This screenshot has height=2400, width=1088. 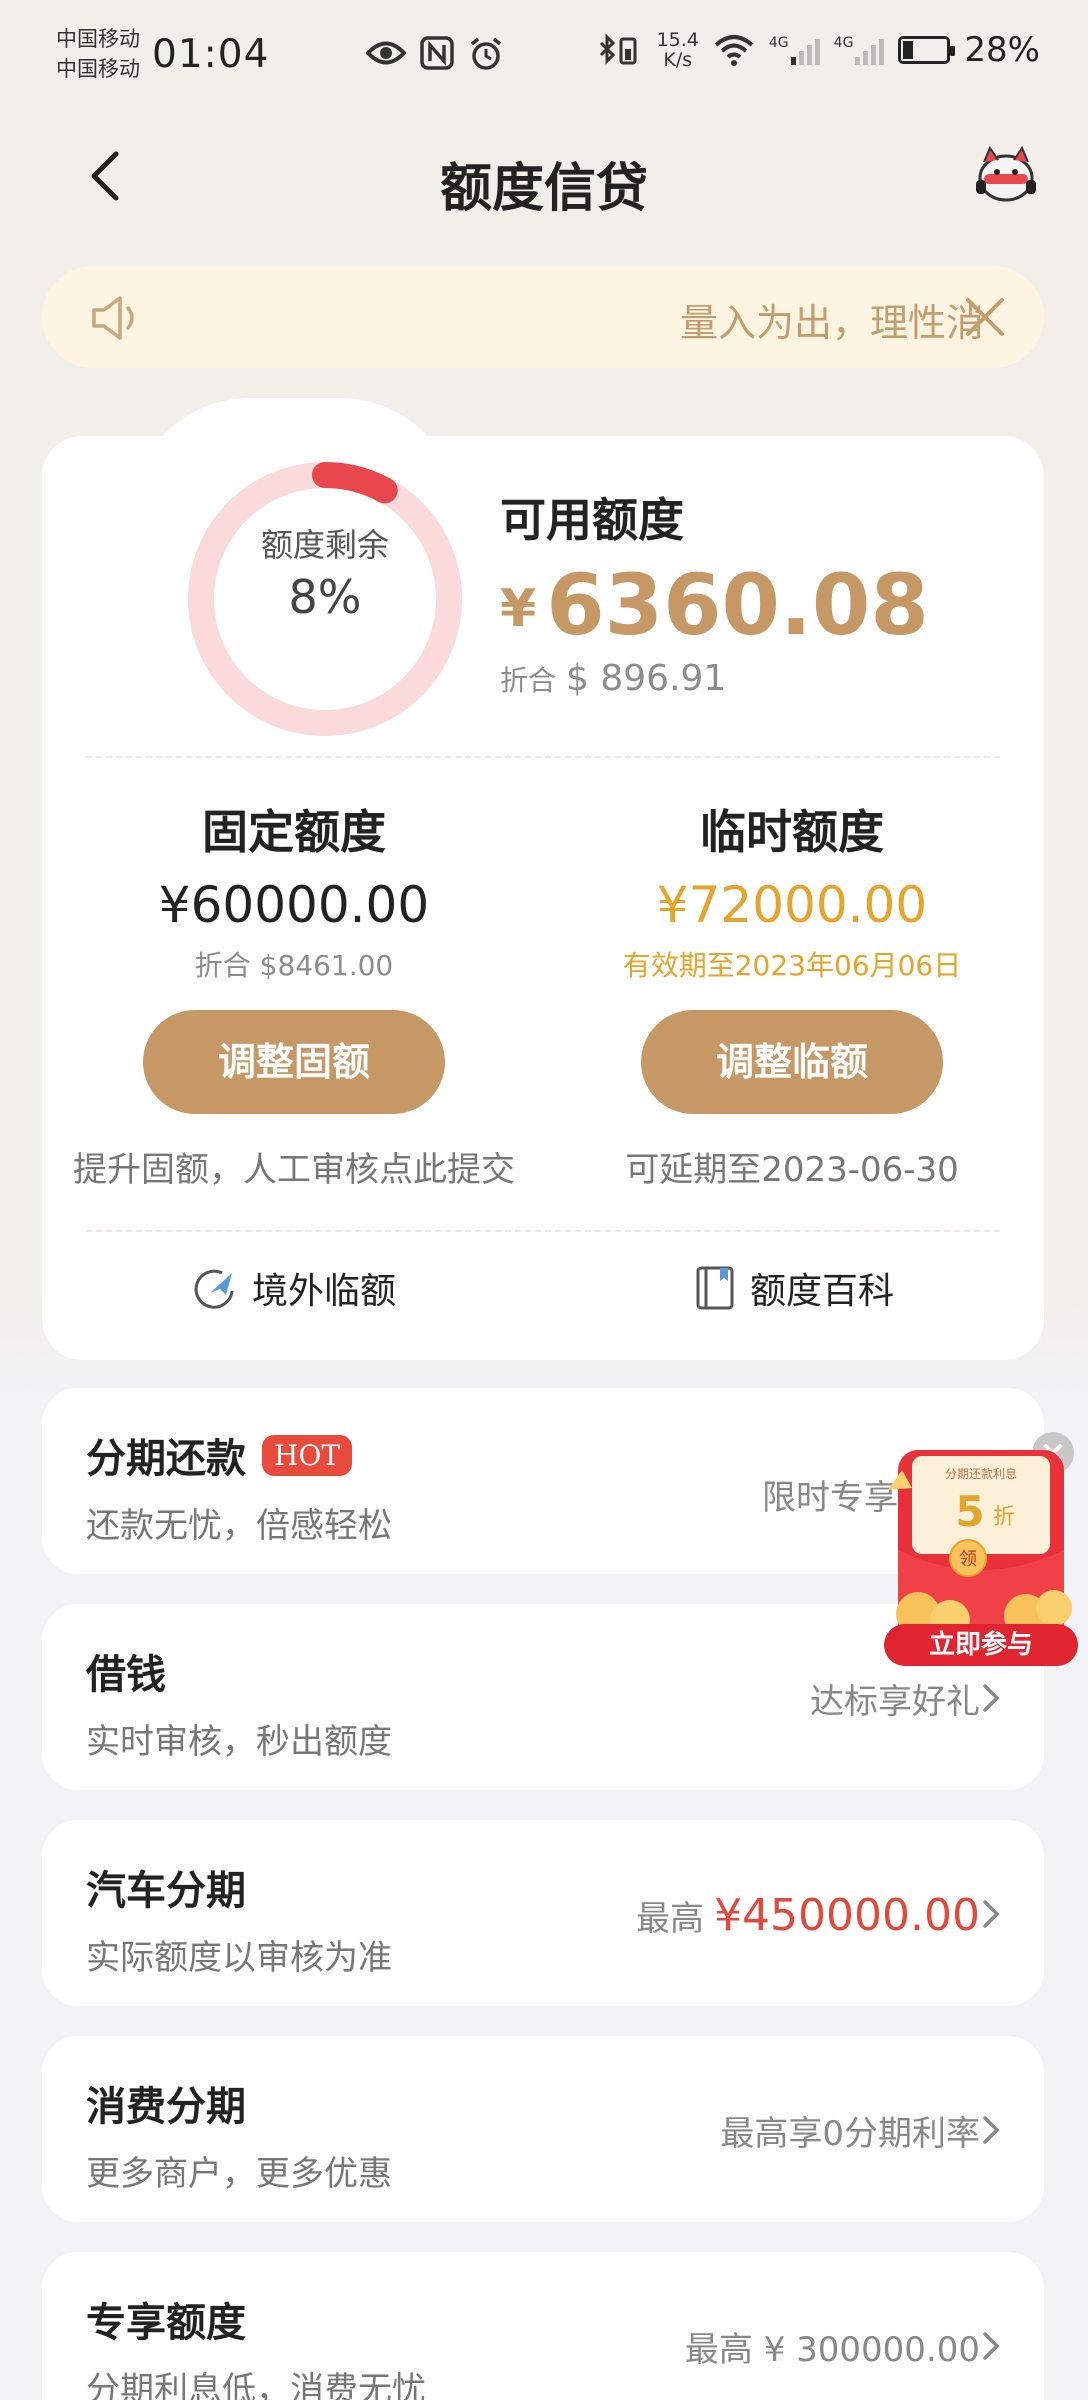 What do you see at coordinates (792, 1170) in the screenshot?
I see `temp-credit-hint: 可延期至2023-06-30` at bounding box center [792, 1170].